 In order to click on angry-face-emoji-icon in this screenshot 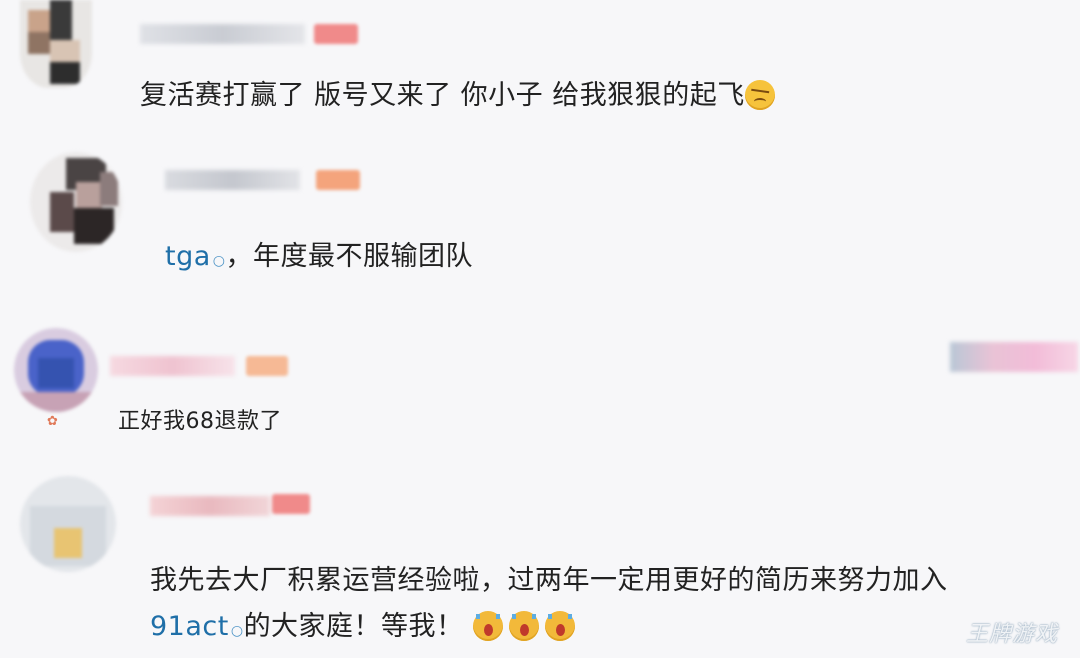, I will do `click(759, 95)`.